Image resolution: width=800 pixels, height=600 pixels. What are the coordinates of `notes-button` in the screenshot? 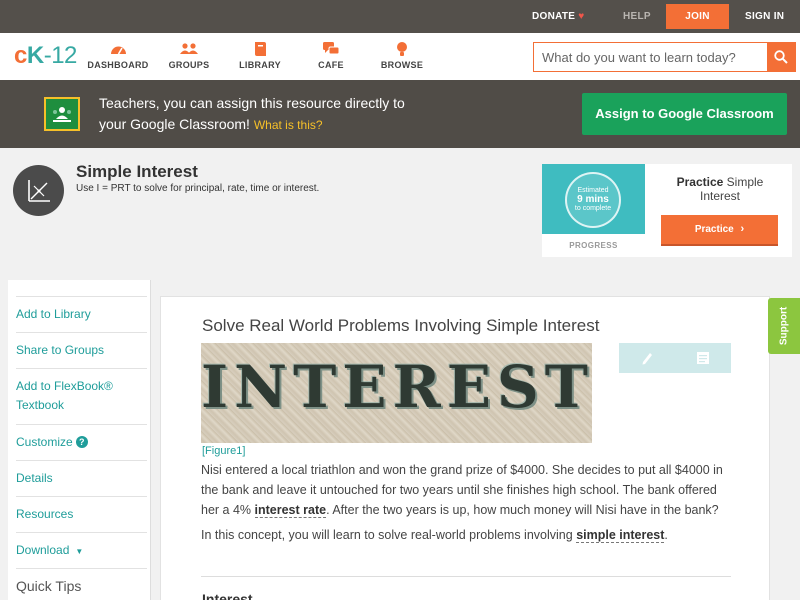 It's located at (703, 358).